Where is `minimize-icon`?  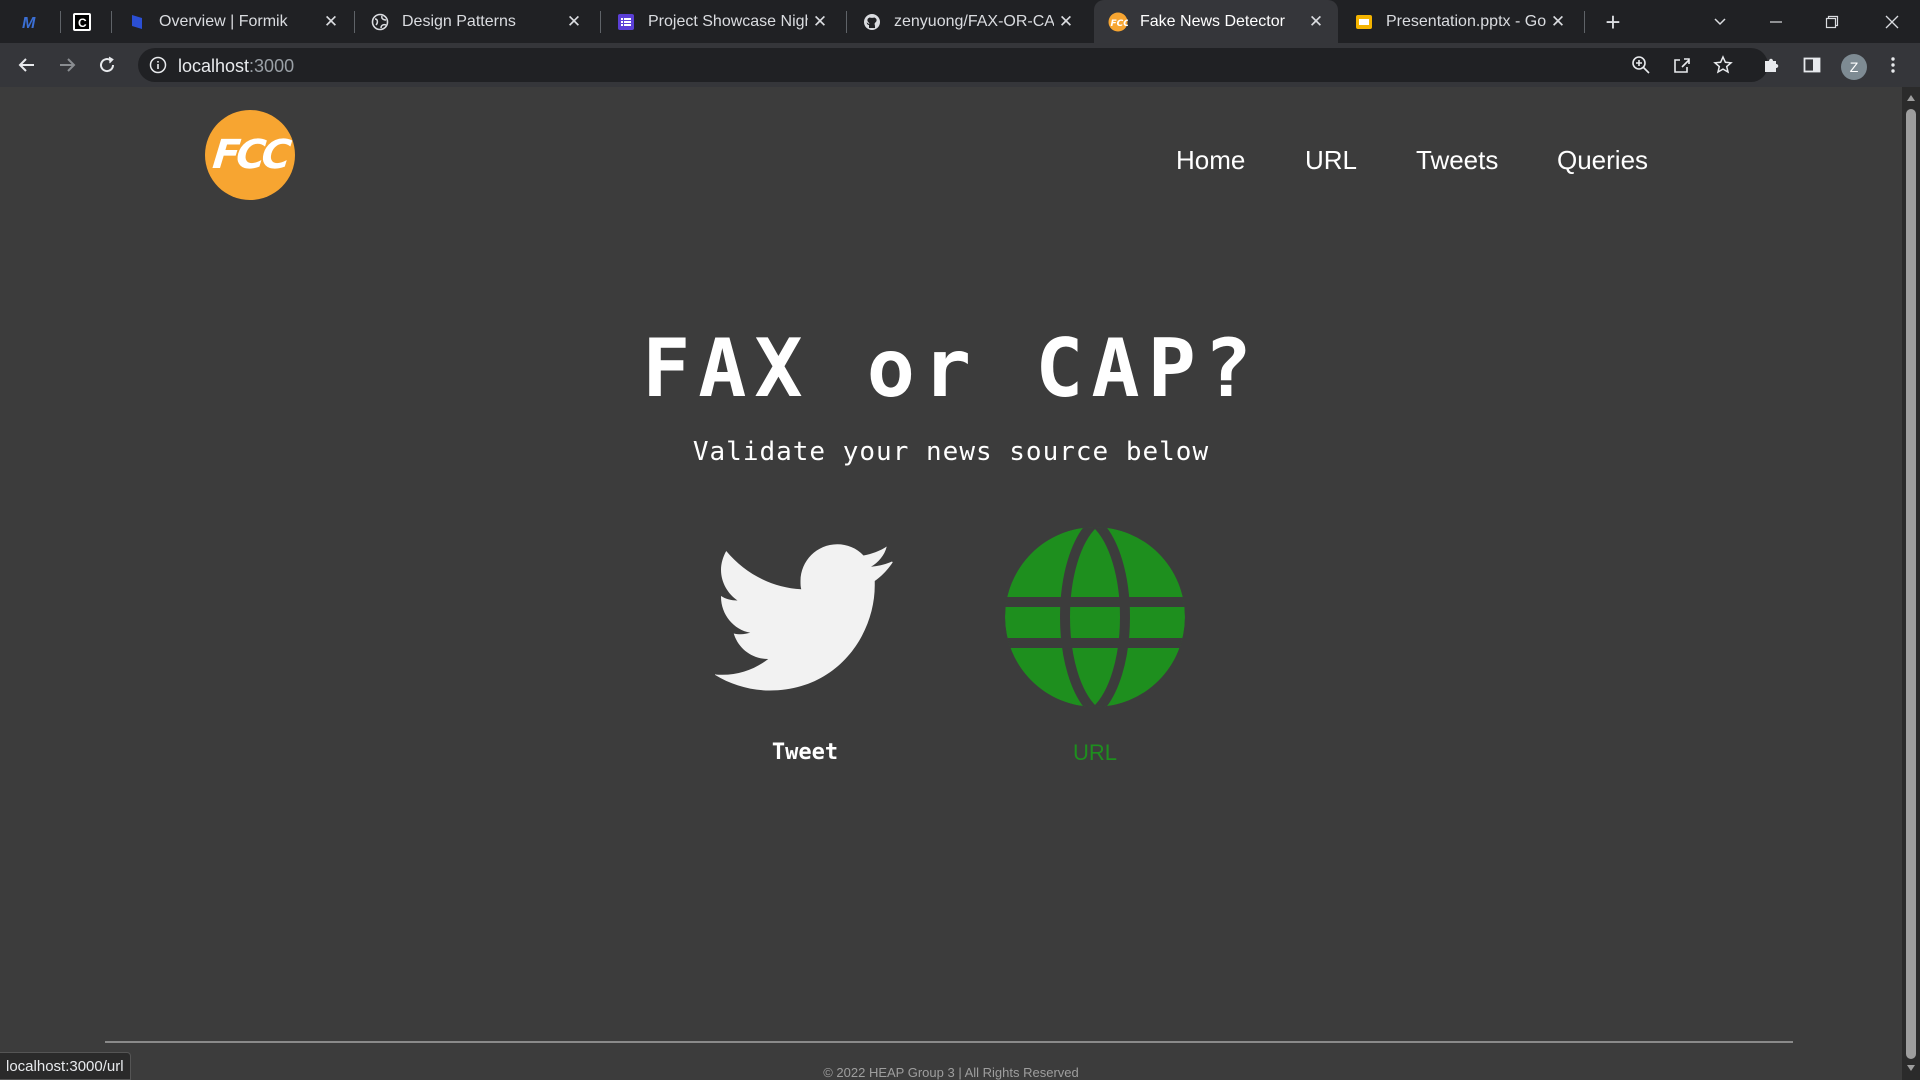
minimize-icon is located at coordinates (1776, 21).